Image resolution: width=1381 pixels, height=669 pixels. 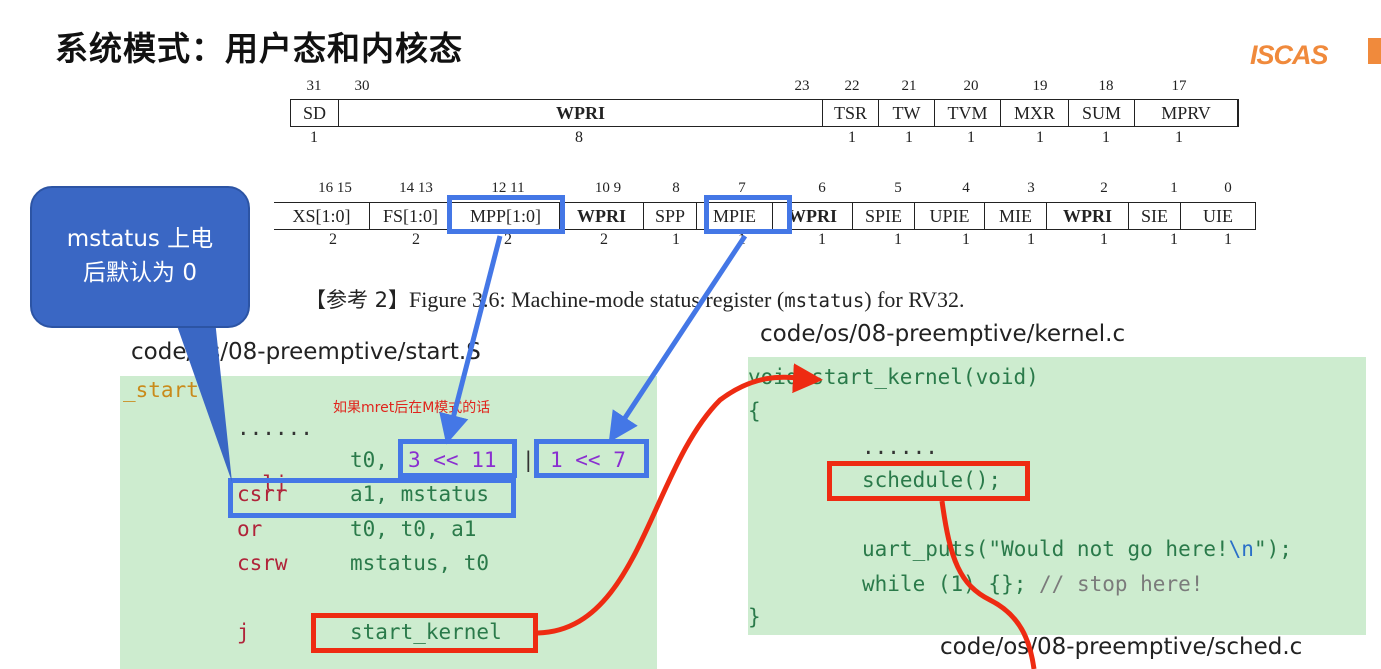 I want to click on callout-line-1: mstatus 上电, so click(x=140, y=239).